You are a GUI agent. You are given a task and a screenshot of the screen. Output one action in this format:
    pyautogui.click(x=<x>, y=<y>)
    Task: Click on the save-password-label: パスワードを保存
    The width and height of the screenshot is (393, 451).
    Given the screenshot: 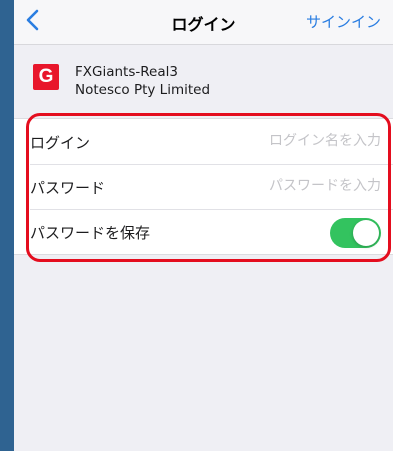 What is the action you would take?
    pyautogui.click(x=90, y=233)
    